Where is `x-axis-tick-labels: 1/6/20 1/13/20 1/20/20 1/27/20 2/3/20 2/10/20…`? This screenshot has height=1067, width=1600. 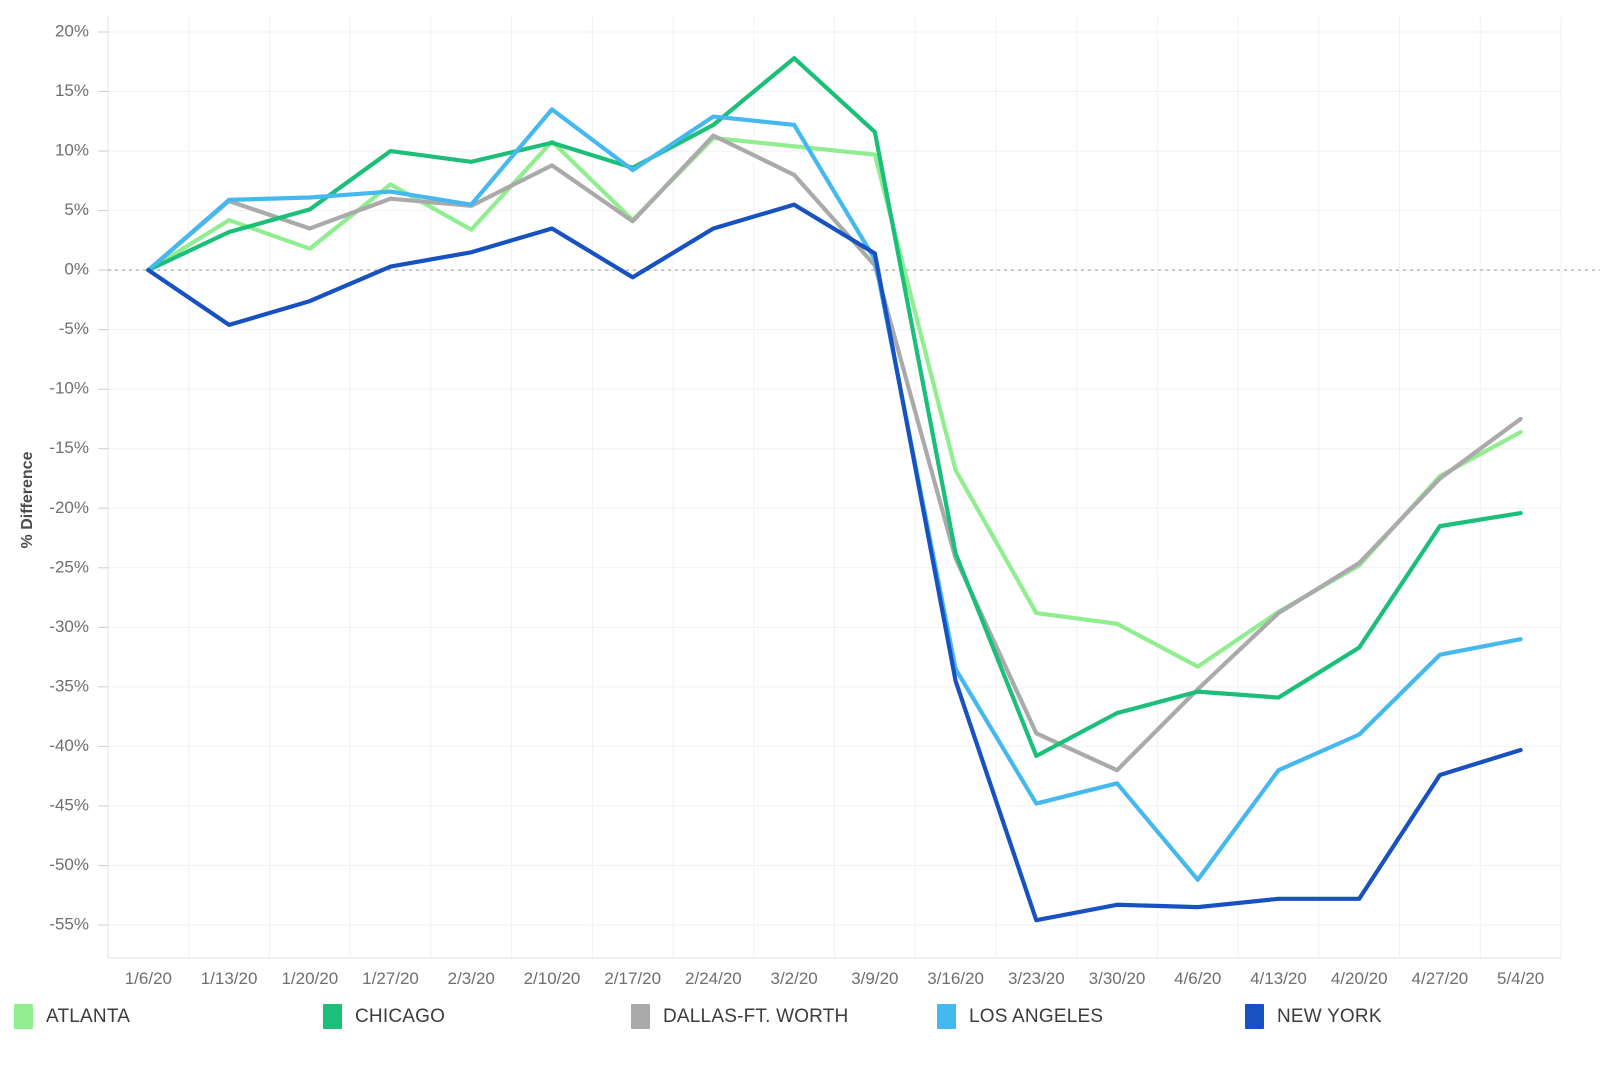
x-axis-tick-labels: 1/6/20 1/13/20 1/20/20 1/27/20 2/3/20 2/10/20… is located at coordinates (835, 978).